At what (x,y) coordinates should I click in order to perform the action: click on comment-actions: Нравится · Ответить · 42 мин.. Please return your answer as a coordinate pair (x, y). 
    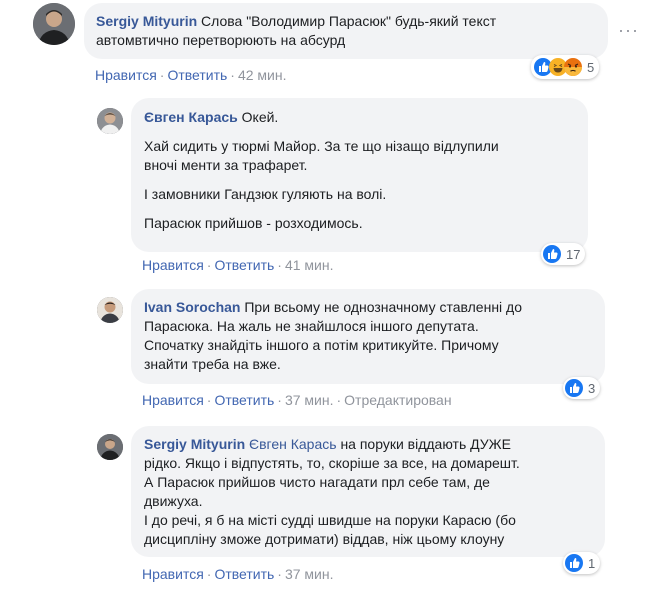
    Looking at the image, I should click on (191, 75).